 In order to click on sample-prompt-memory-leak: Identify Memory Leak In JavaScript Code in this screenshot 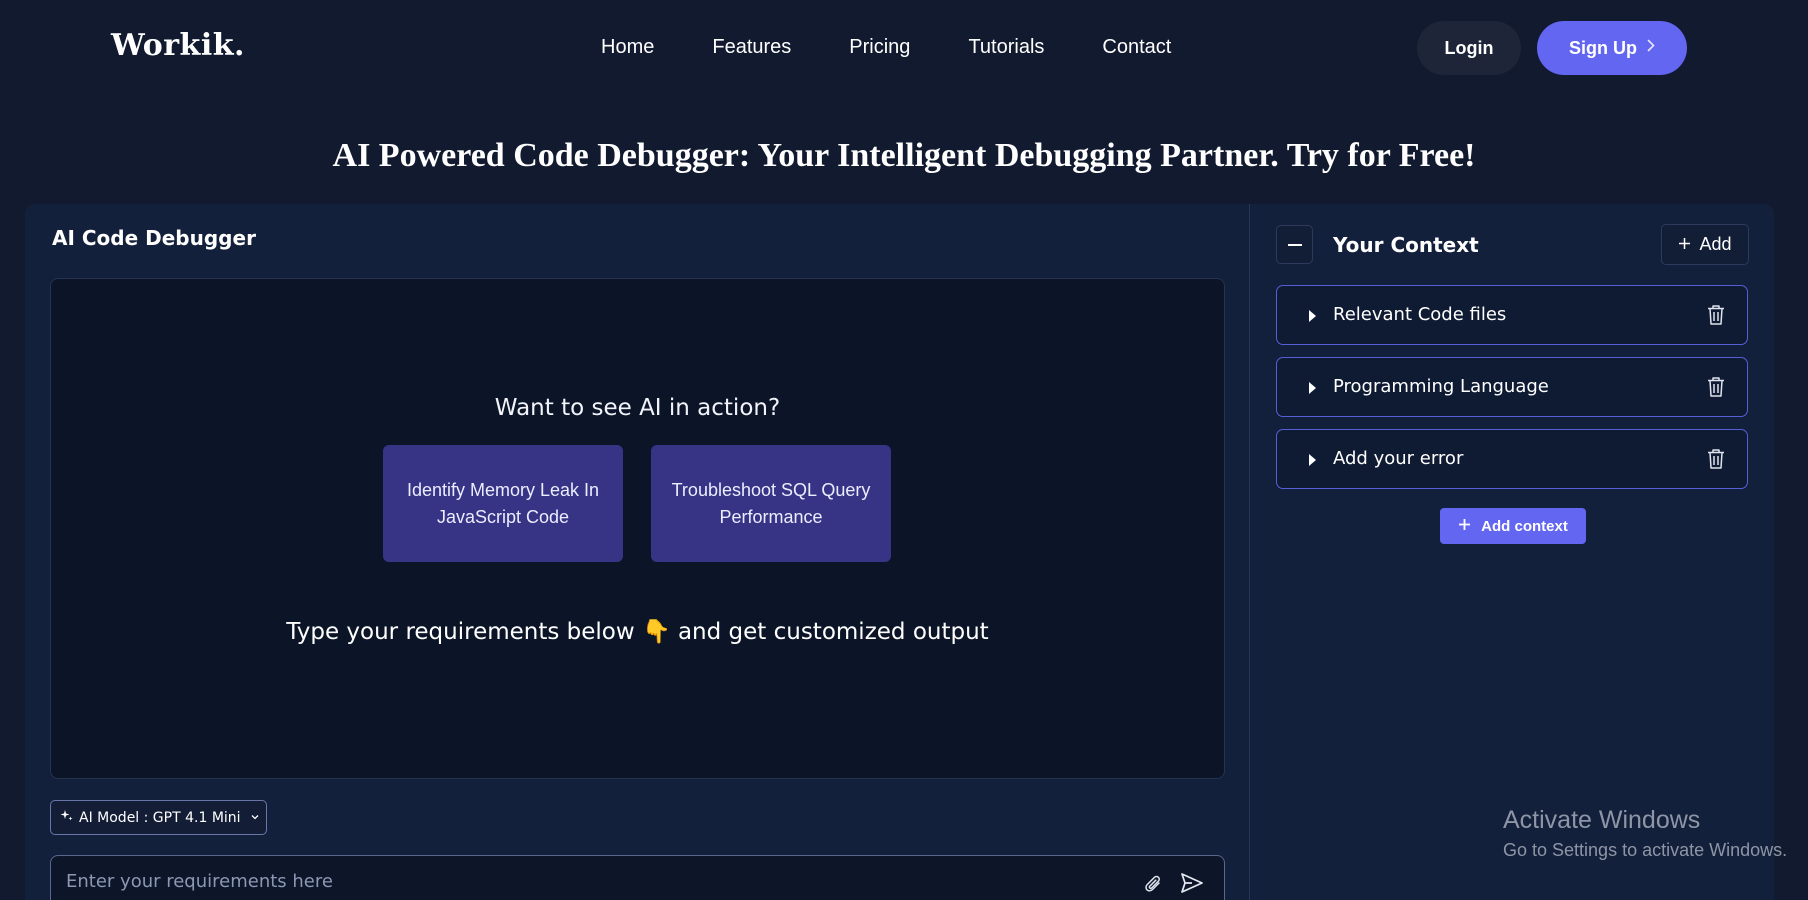, I will do `click(503, 503)`.